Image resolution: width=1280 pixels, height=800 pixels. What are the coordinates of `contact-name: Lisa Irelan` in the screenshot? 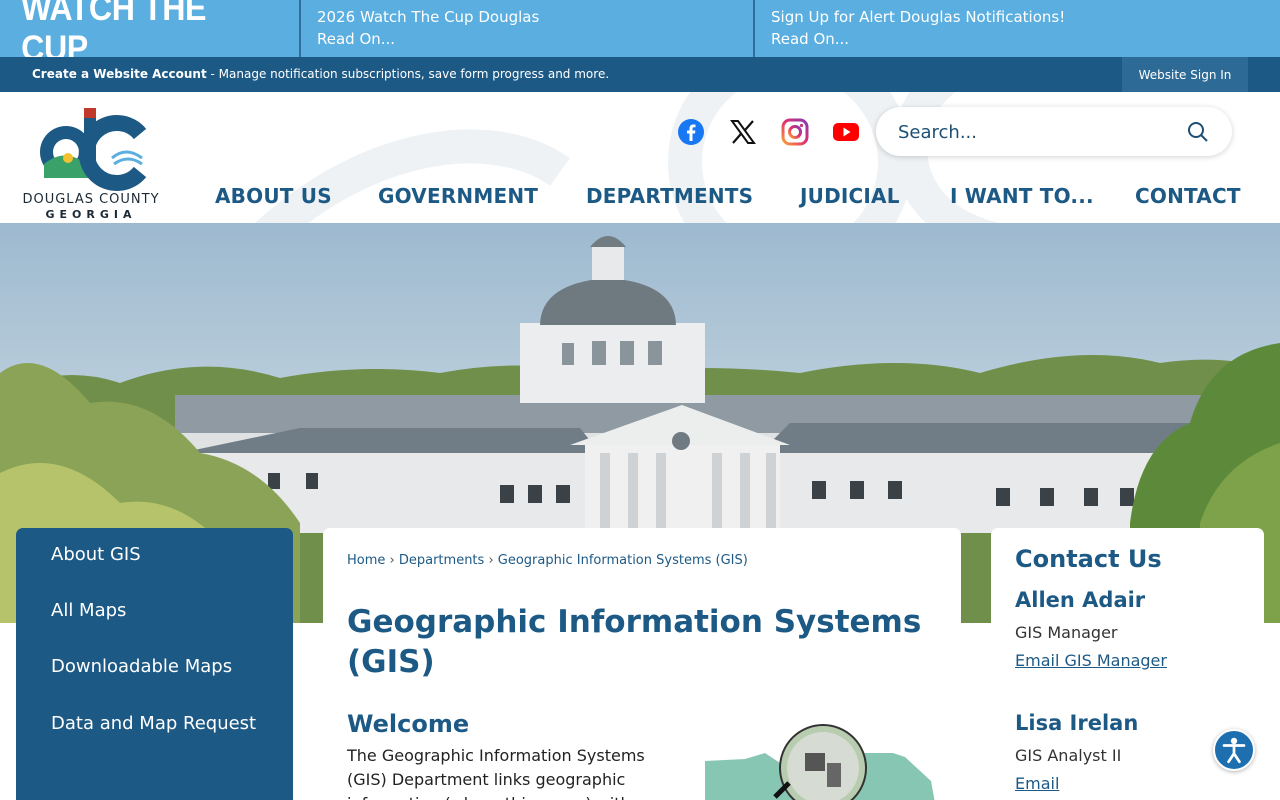 It's located at (1077, 723).